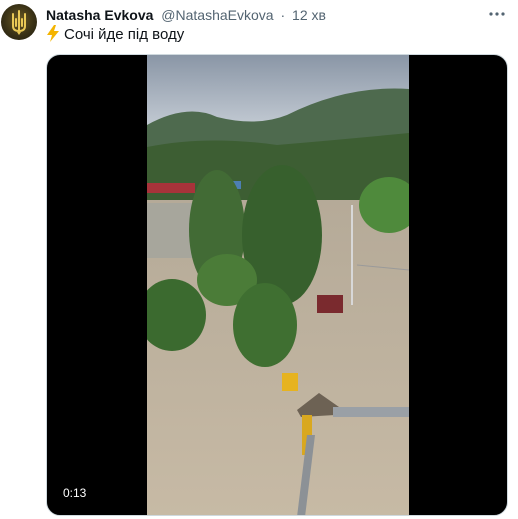 The width and height of the screenshot is (518, 519). What do you see at coordinates (497, 14) in the screenshot?
I see `more-options-icon` at bounding box center [497, 14].